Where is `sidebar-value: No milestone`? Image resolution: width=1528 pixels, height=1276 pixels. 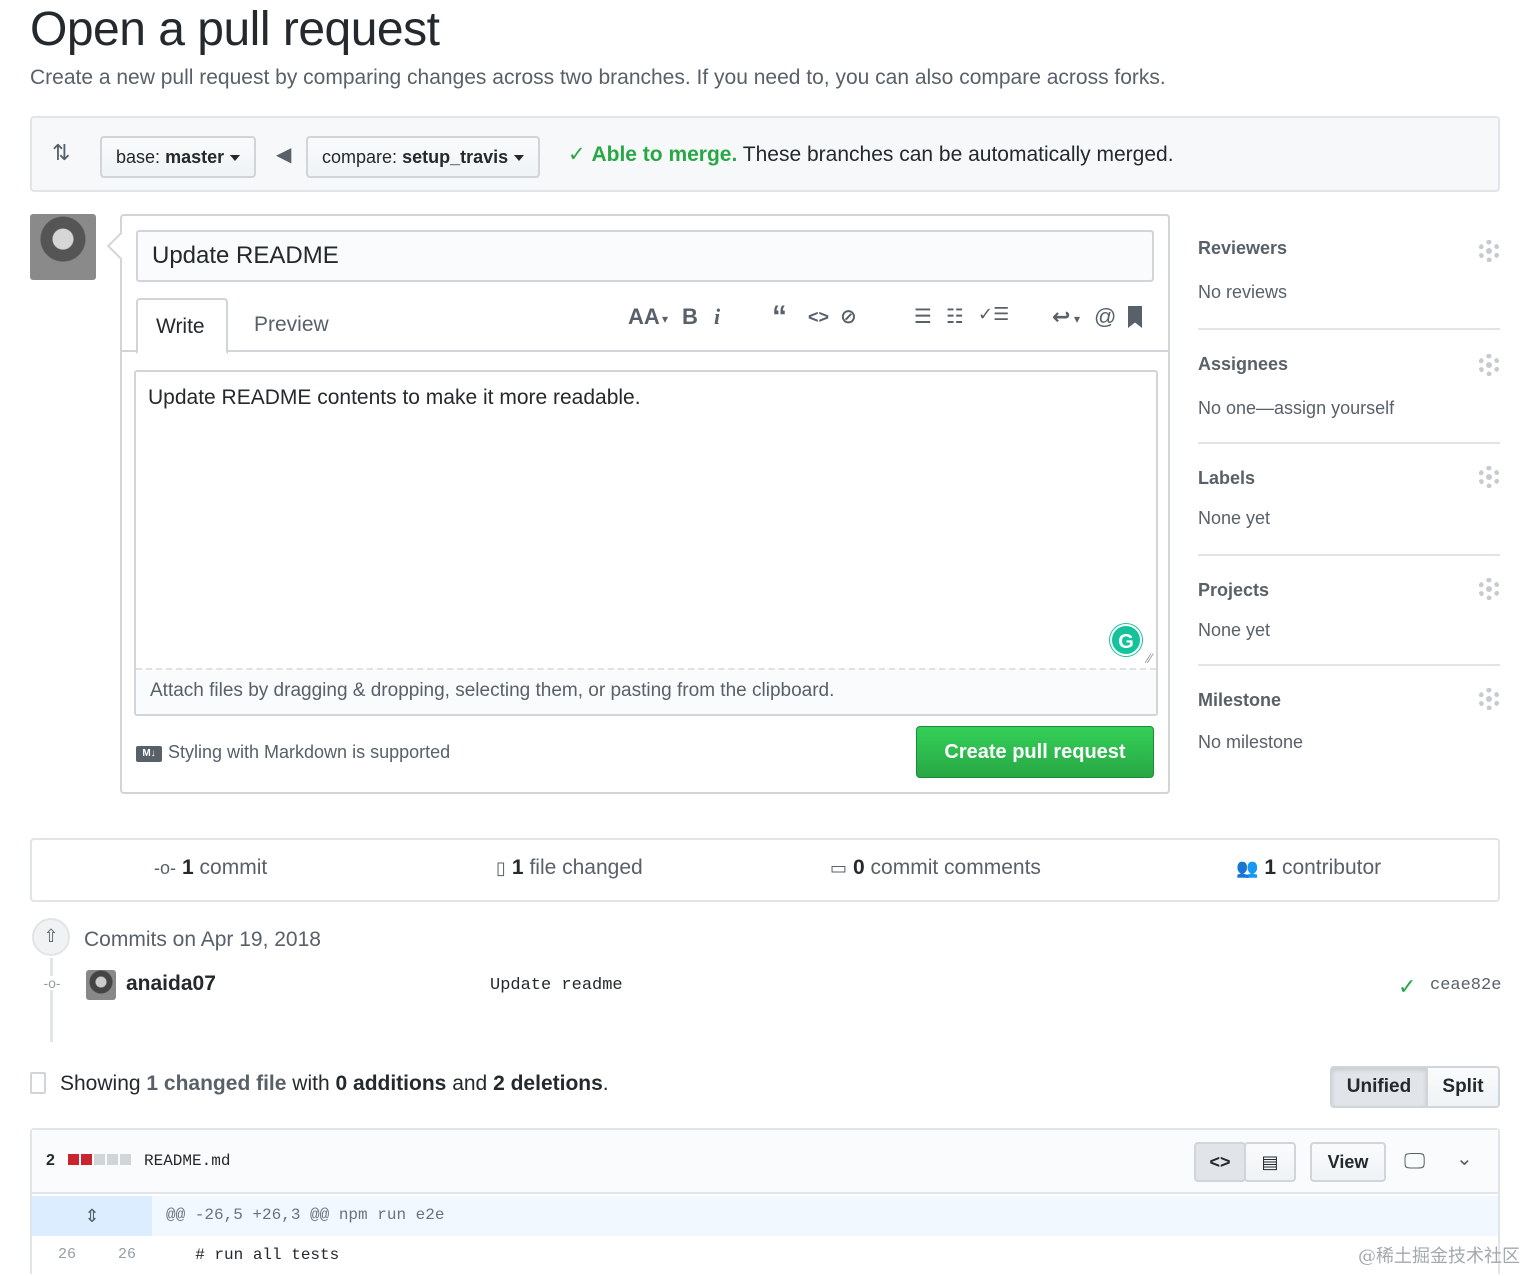 sidebar-value: No milestone is located at coordinates (1251, 742).